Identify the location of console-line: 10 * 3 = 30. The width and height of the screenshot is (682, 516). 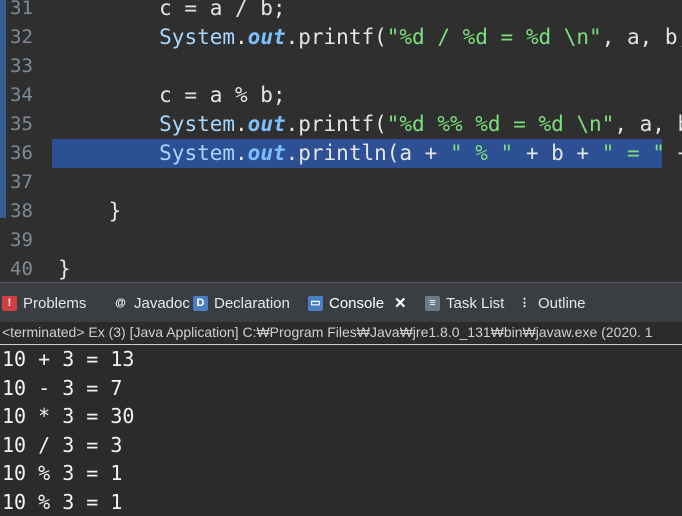
(68, 416).